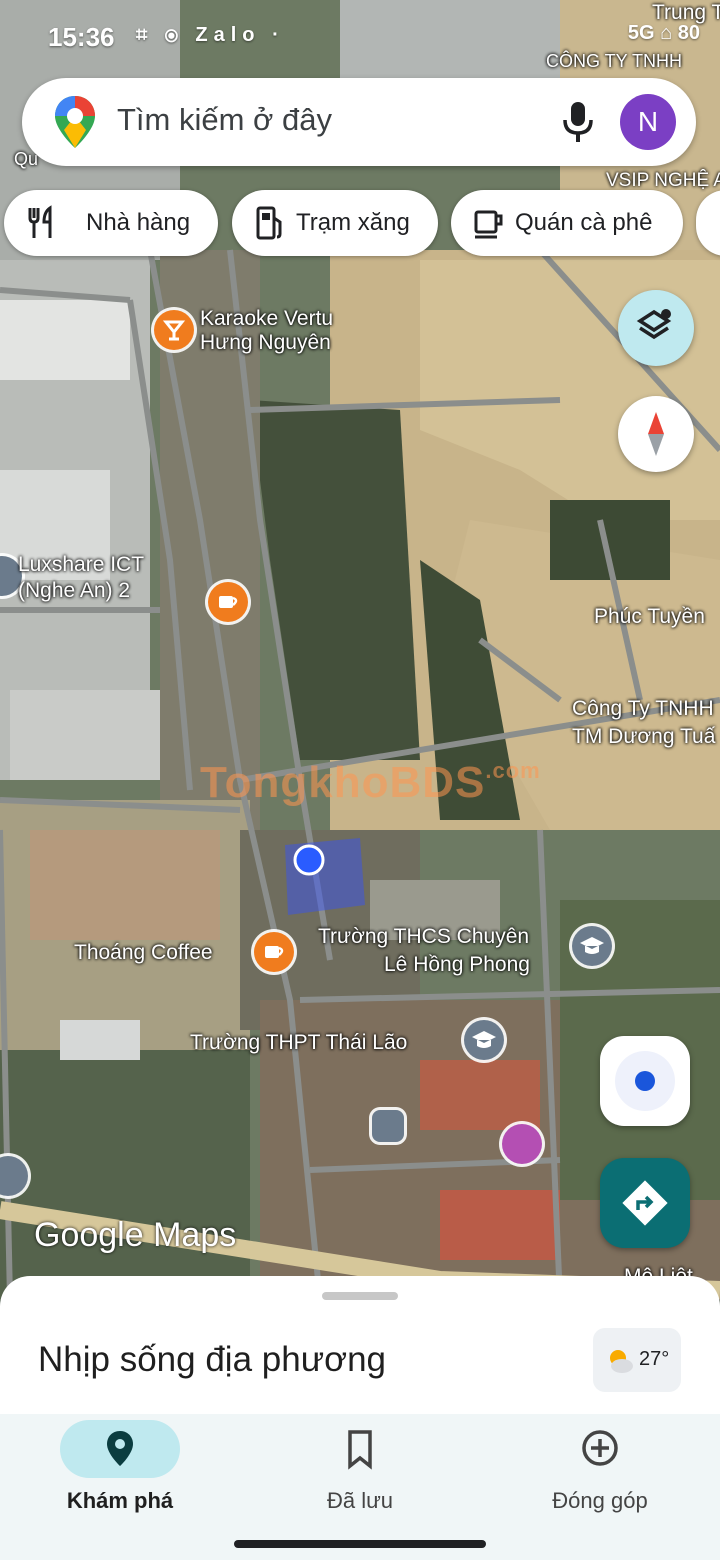 This screenshot has height=1560, width=720. Describe the element at coordinates (600, 1487) in the screenshot. I see `tab-contribute: Đóng góp` at that location.